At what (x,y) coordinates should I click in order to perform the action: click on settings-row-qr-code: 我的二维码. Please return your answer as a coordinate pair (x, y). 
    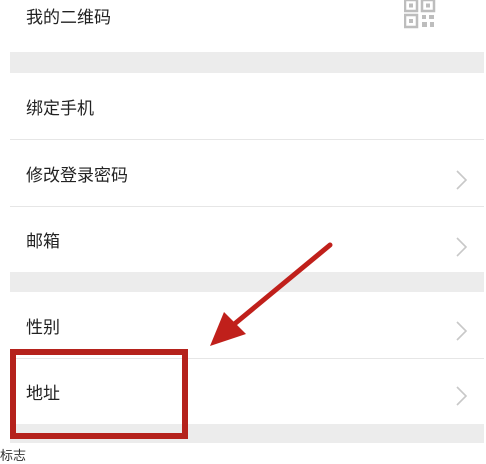
    Looking at the image, I should click on (247, 26).